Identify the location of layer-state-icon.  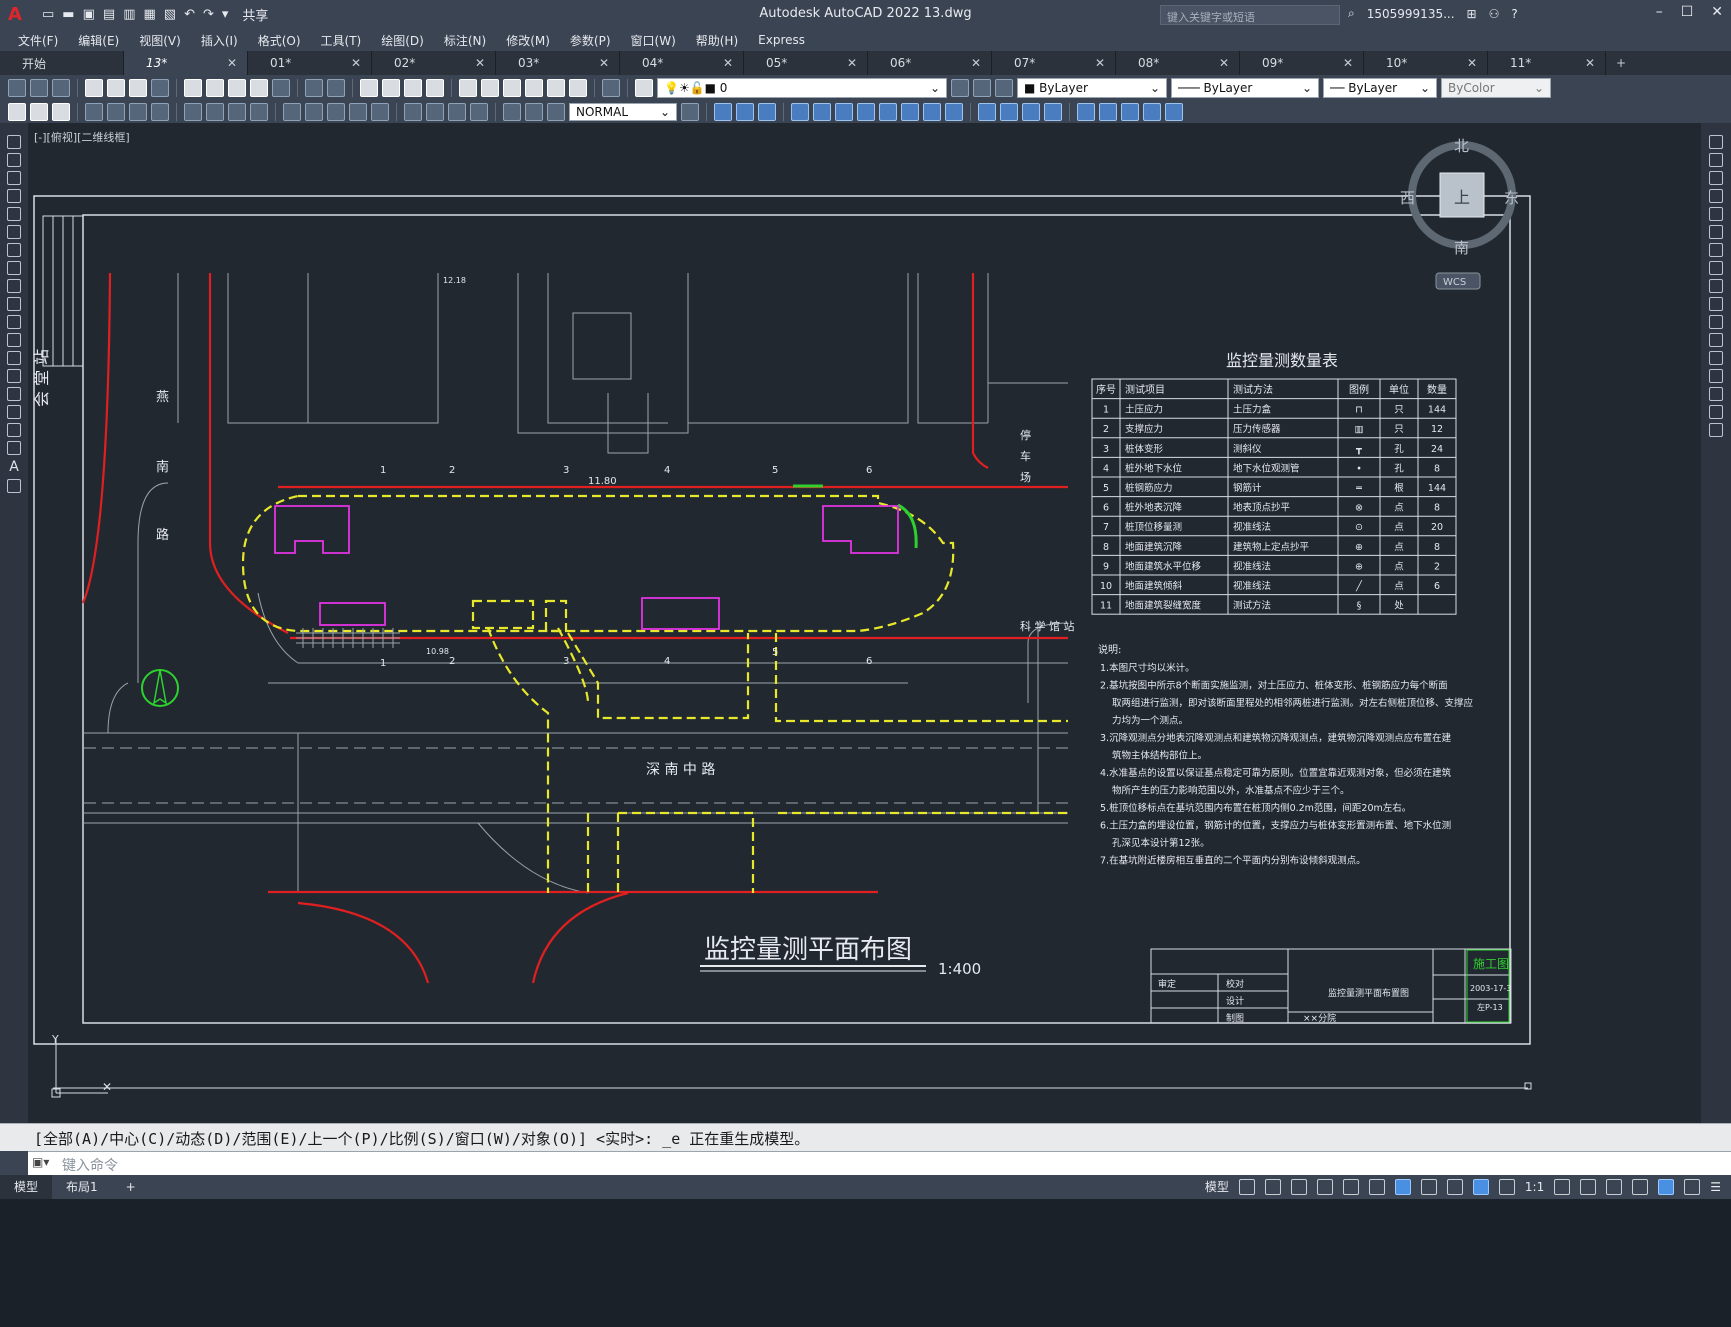
(1004, 88).